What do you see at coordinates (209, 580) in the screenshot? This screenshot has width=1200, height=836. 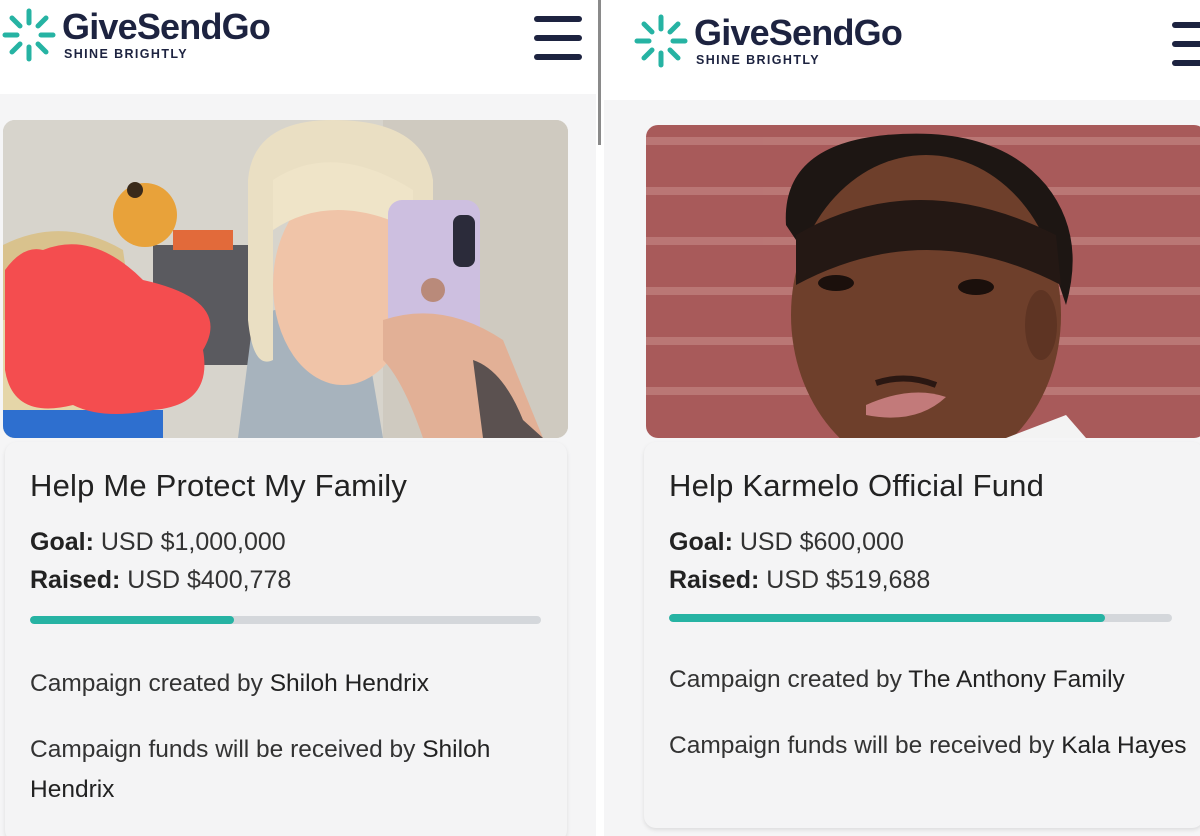 I see `raised-value: USD $400,778` at bounding box center [209, 580].